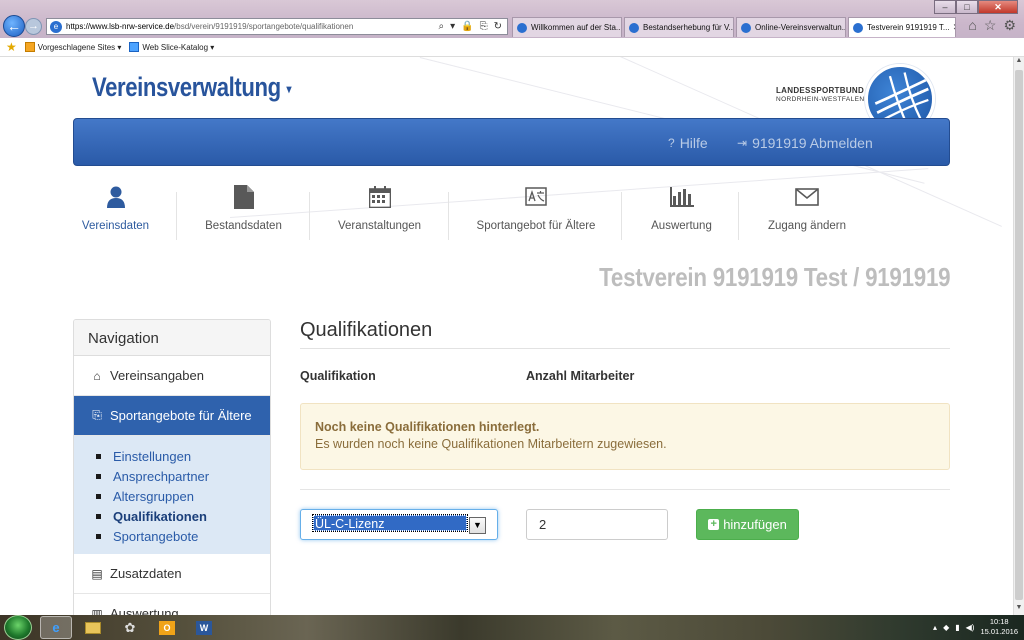  Describe the element at coordinates (33, 26) in the screenshot. I see `forward-arrow-icon: →` at that location.